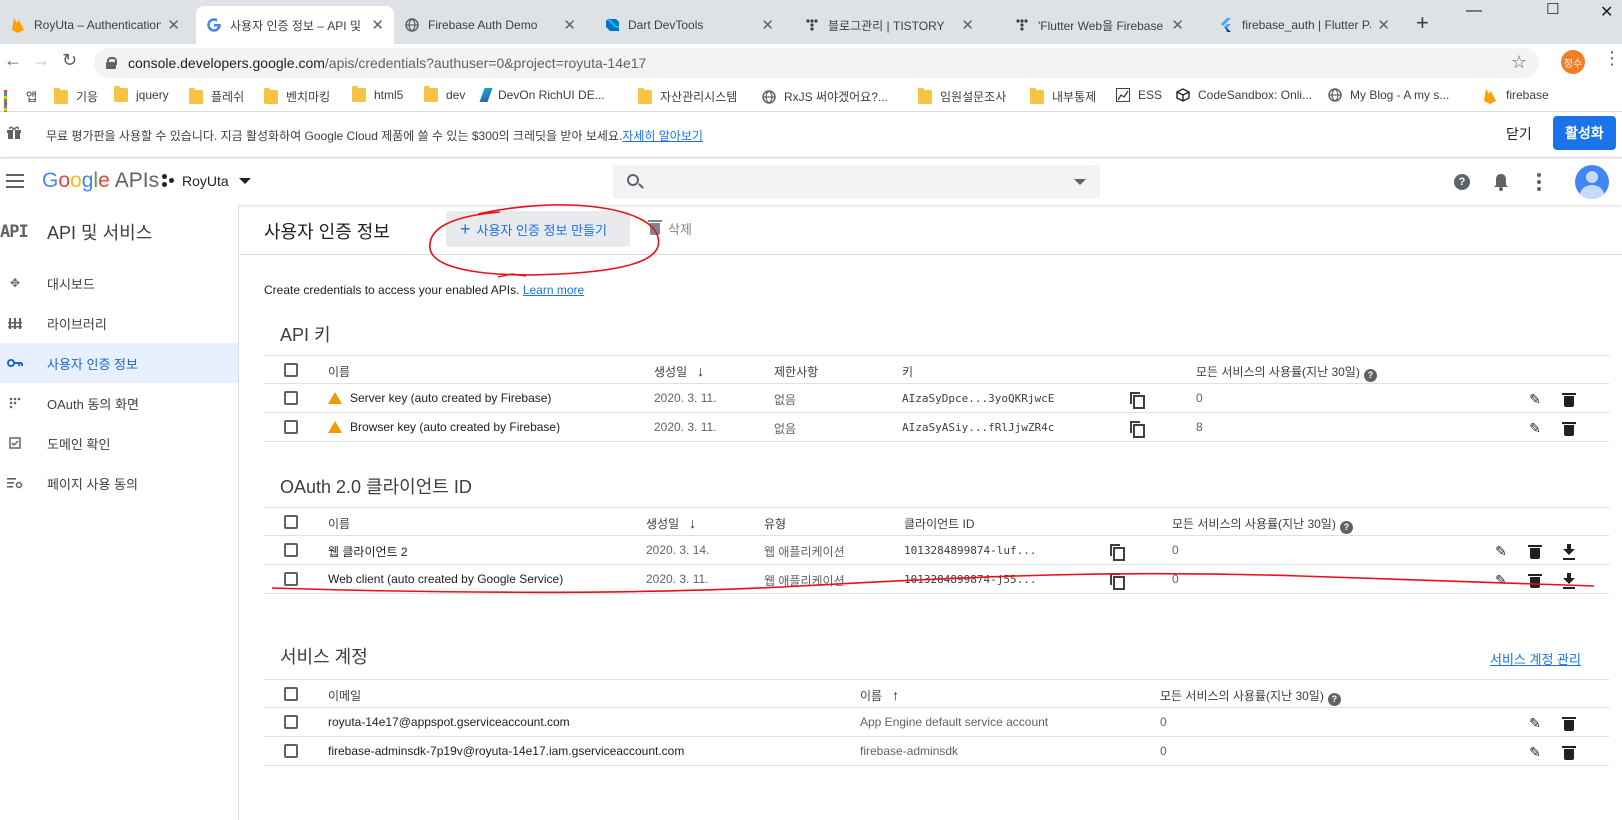 Image resolution: width=1622 pixels, height=820 pixels. I want to click on bookmark-star-icon: ☆, so click(1519, 62).